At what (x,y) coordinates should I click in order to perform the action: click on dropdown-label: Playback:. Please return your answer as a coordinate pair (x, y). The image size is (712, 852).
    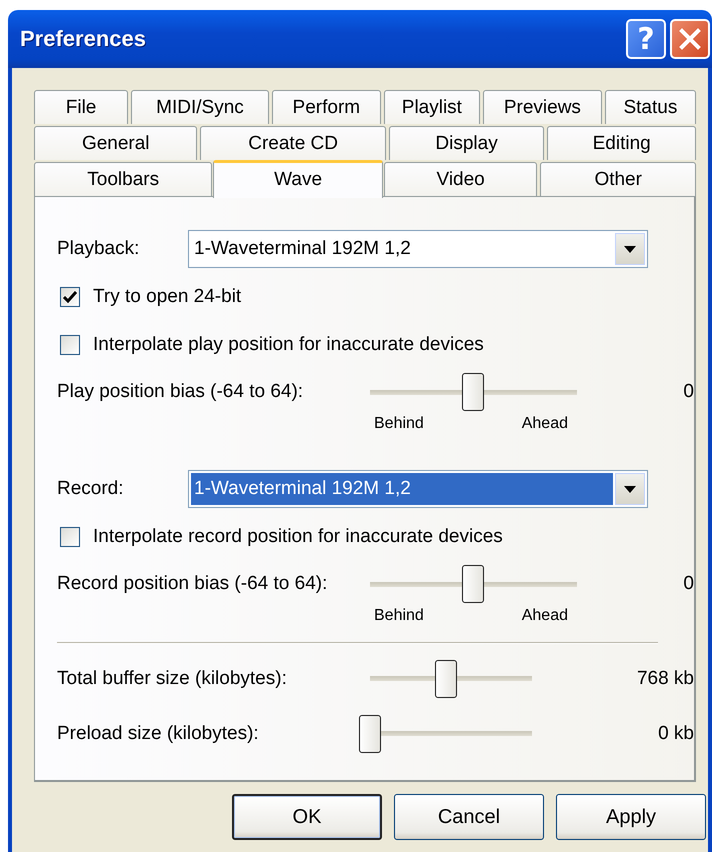
    Looking at the image, I should click on (98, 249).